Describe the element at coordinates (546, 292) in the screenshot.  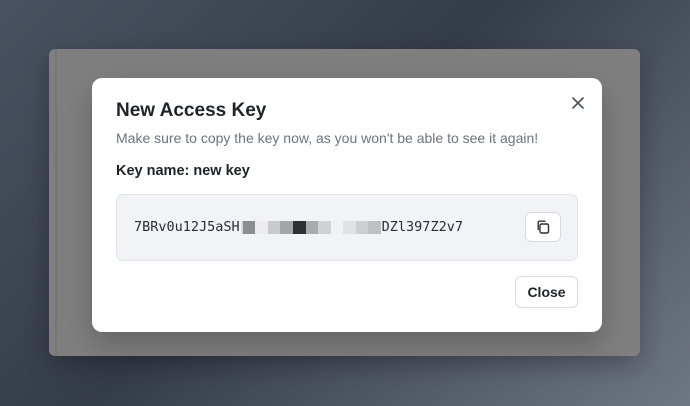
I see `close-button: Close` at that location.